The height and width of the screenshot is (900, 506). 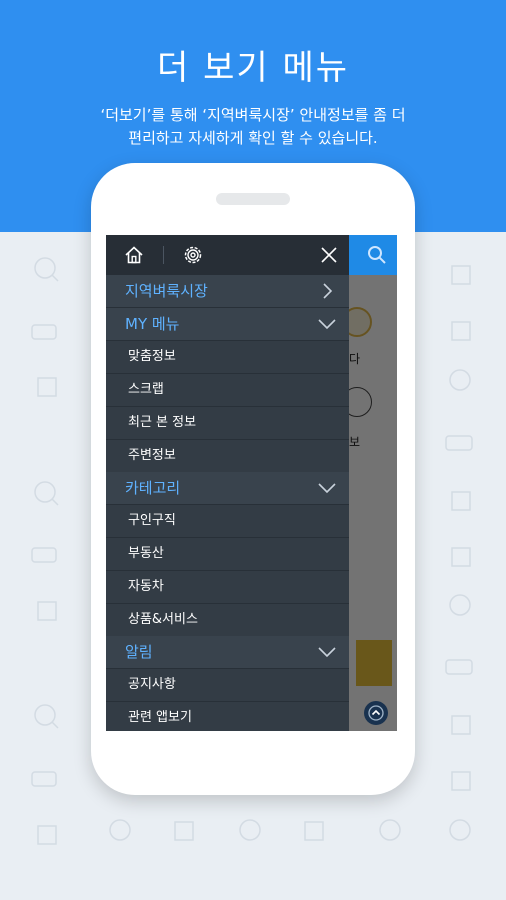 What do you see at coordinates (152, 324) in the screenshot?
I see `menu-my-menu-label: MY 메뉴` at bounding box center [152, 324].